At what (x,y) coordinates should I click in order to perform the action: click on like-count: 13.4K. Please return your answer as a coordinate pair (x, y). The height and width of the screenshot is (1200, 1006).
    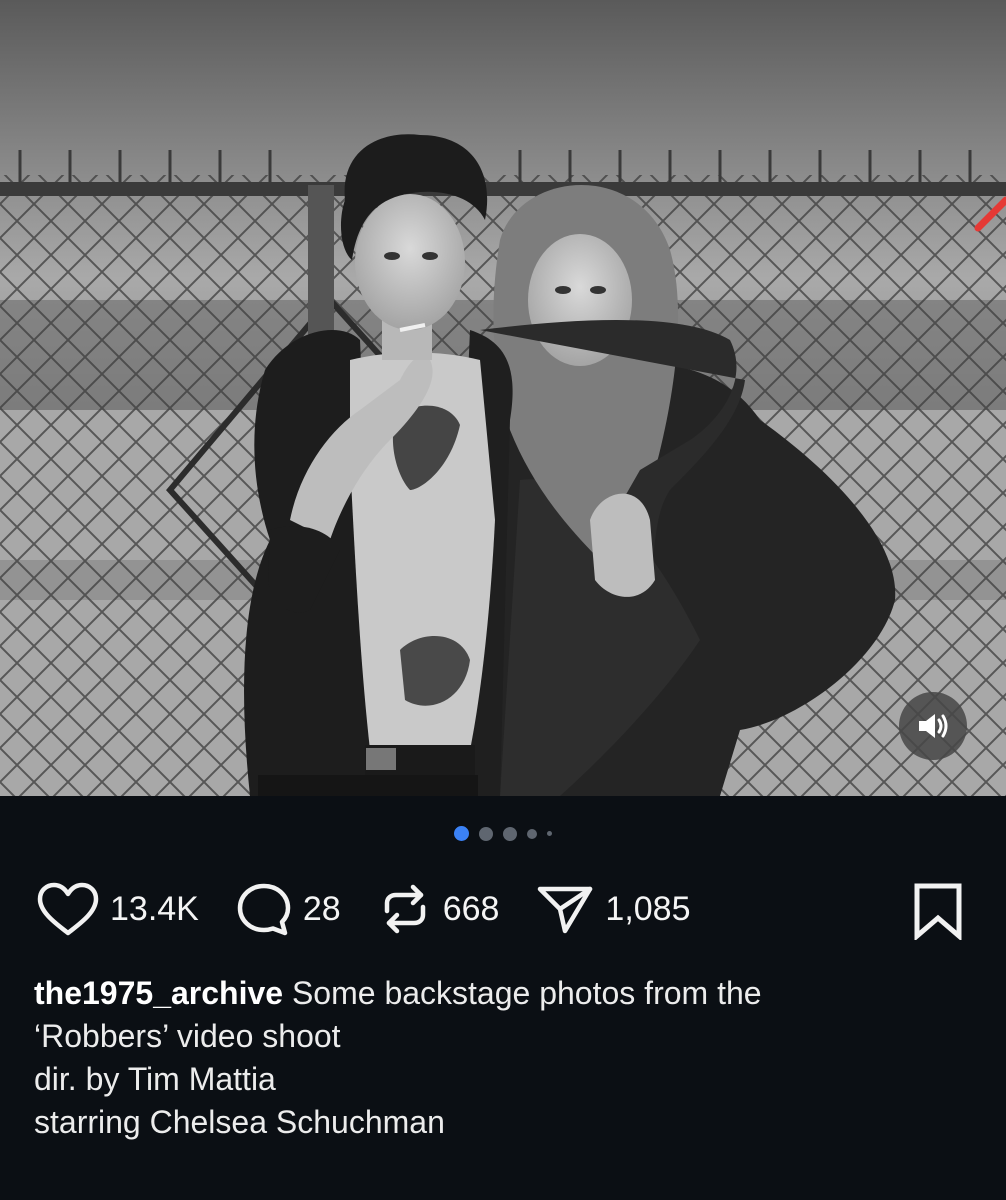
    Looking at the image, I should click on (154, 908).